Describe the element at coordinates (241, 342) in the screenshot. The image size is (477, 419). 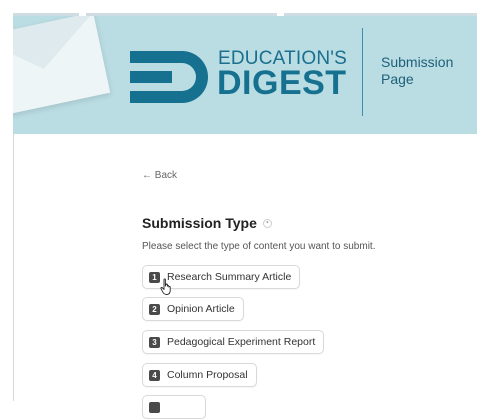
I see `option-label: Pedagogical Experiment Report` at that location.